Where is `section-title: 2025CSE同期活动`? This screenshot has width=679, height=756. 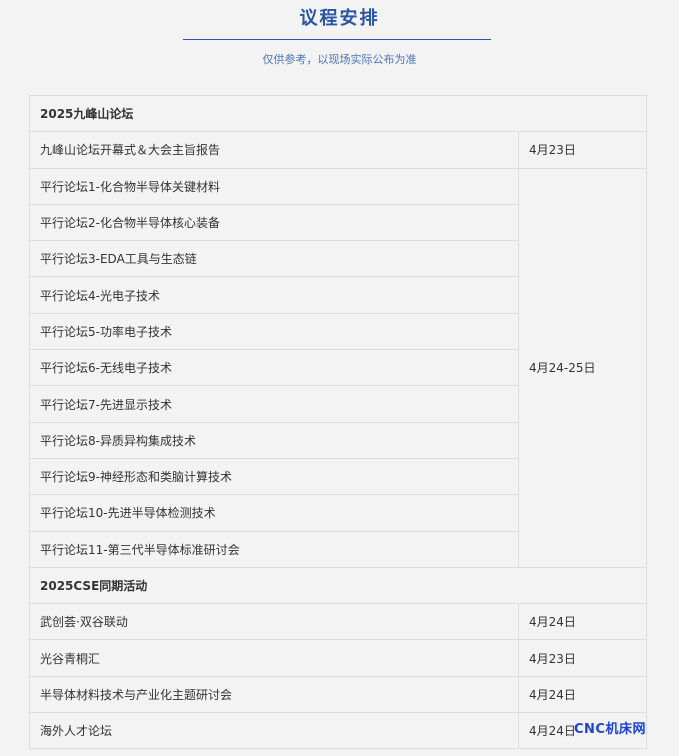 section-title: 2025CSE同期活动 is located at coordinates (338, 585).